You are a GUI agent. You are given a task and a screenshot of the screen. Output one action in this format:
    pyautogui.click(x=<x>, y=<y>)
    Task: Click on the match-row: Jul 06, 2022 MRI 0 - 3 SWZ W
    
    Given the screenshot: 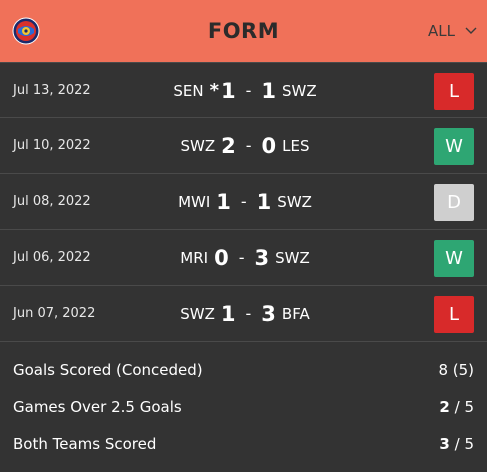 What is the action you would take?
    pyautogui.click(x=243, y=258)
    